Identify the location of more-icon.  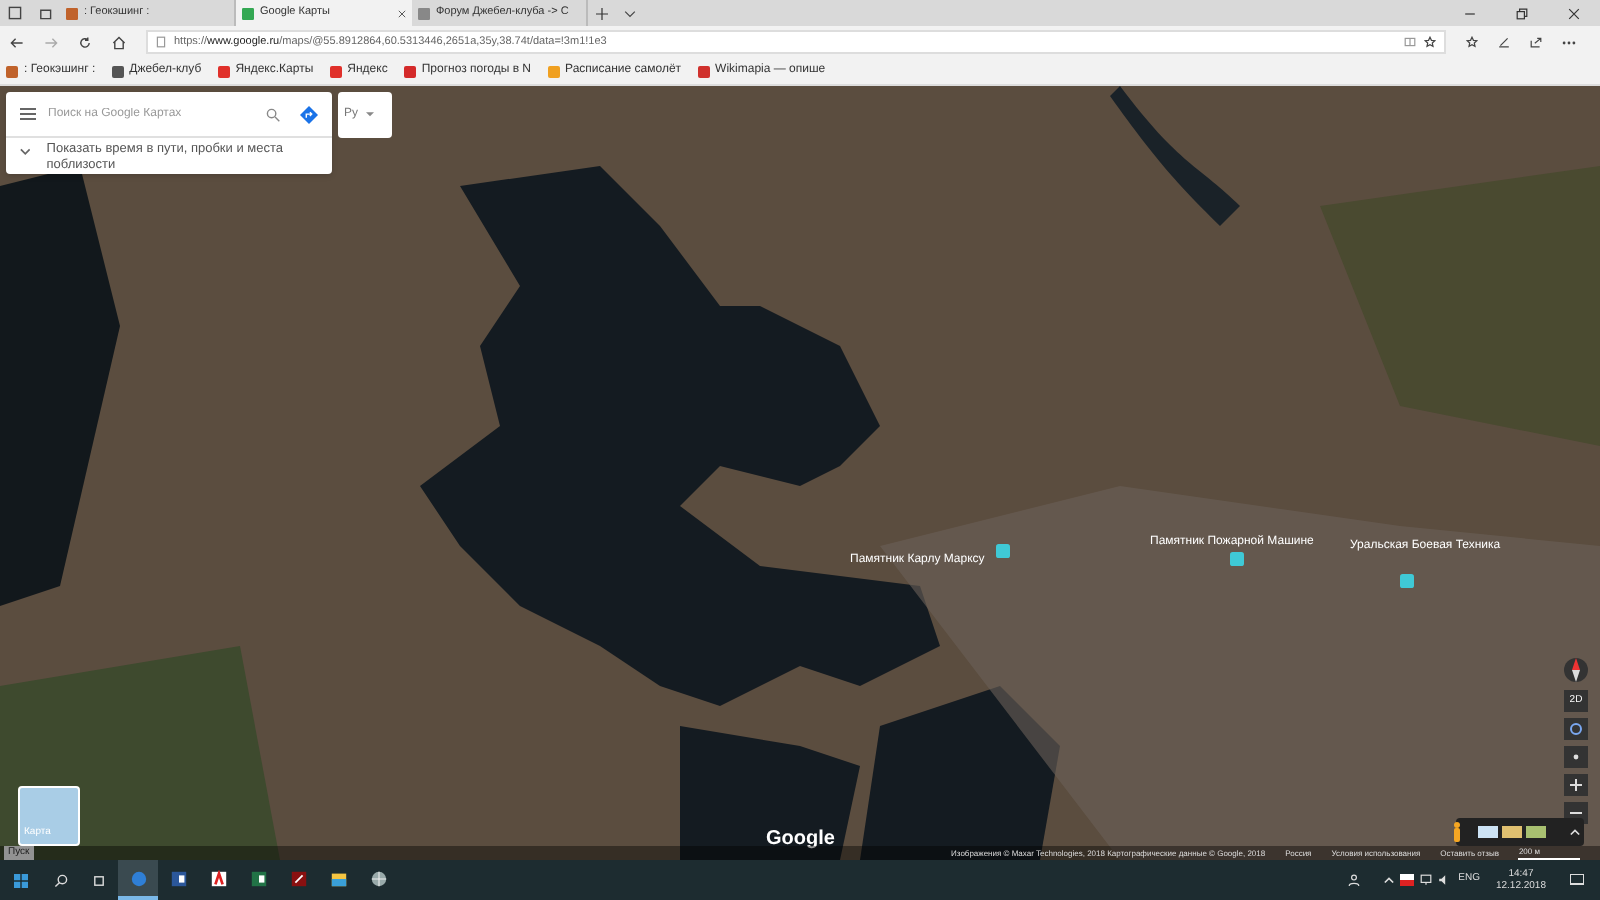
(1569, 42).